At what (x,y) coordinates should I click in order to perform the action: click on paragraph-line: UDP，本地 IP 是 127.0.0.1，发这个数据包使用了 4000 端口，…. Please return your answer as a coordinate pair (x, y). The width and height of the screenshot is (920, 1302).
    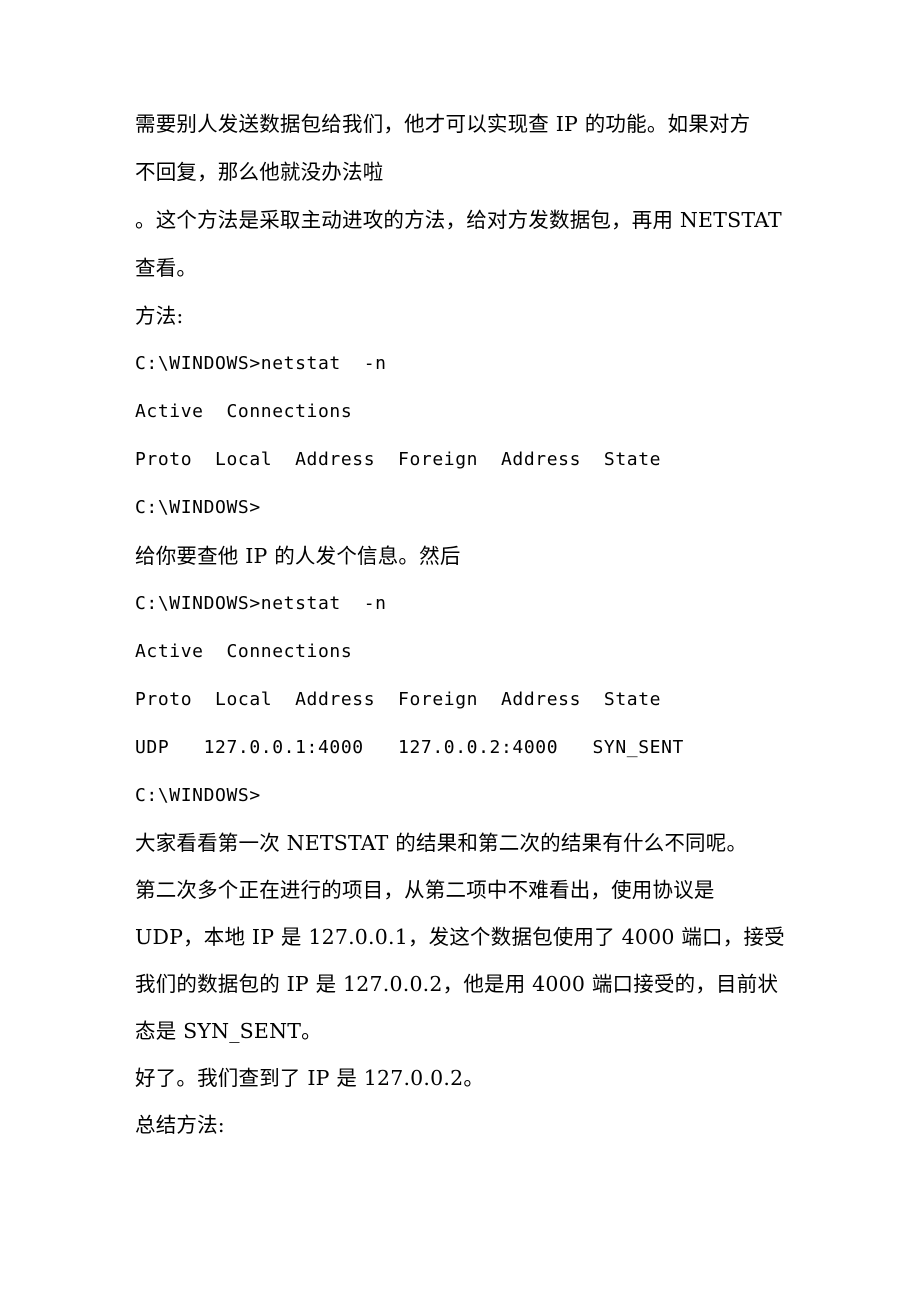
    Looking at the image, I should click on (460, 937).